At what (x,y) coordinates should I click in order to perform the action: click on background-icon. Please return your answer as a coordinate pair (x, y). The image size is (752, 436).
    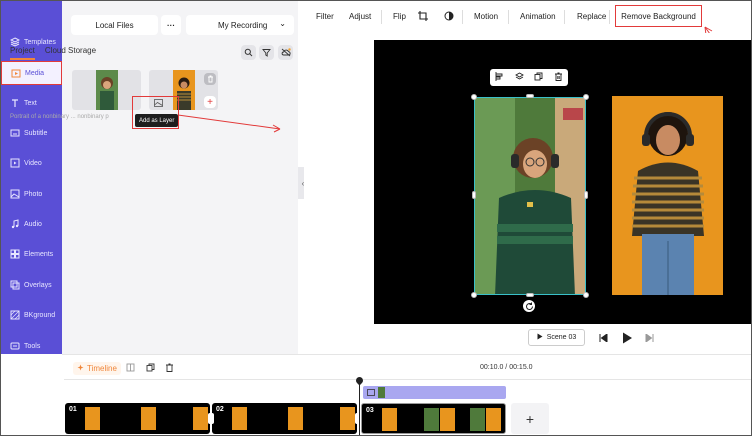
    Looking at the image, I should click on (14, 315).